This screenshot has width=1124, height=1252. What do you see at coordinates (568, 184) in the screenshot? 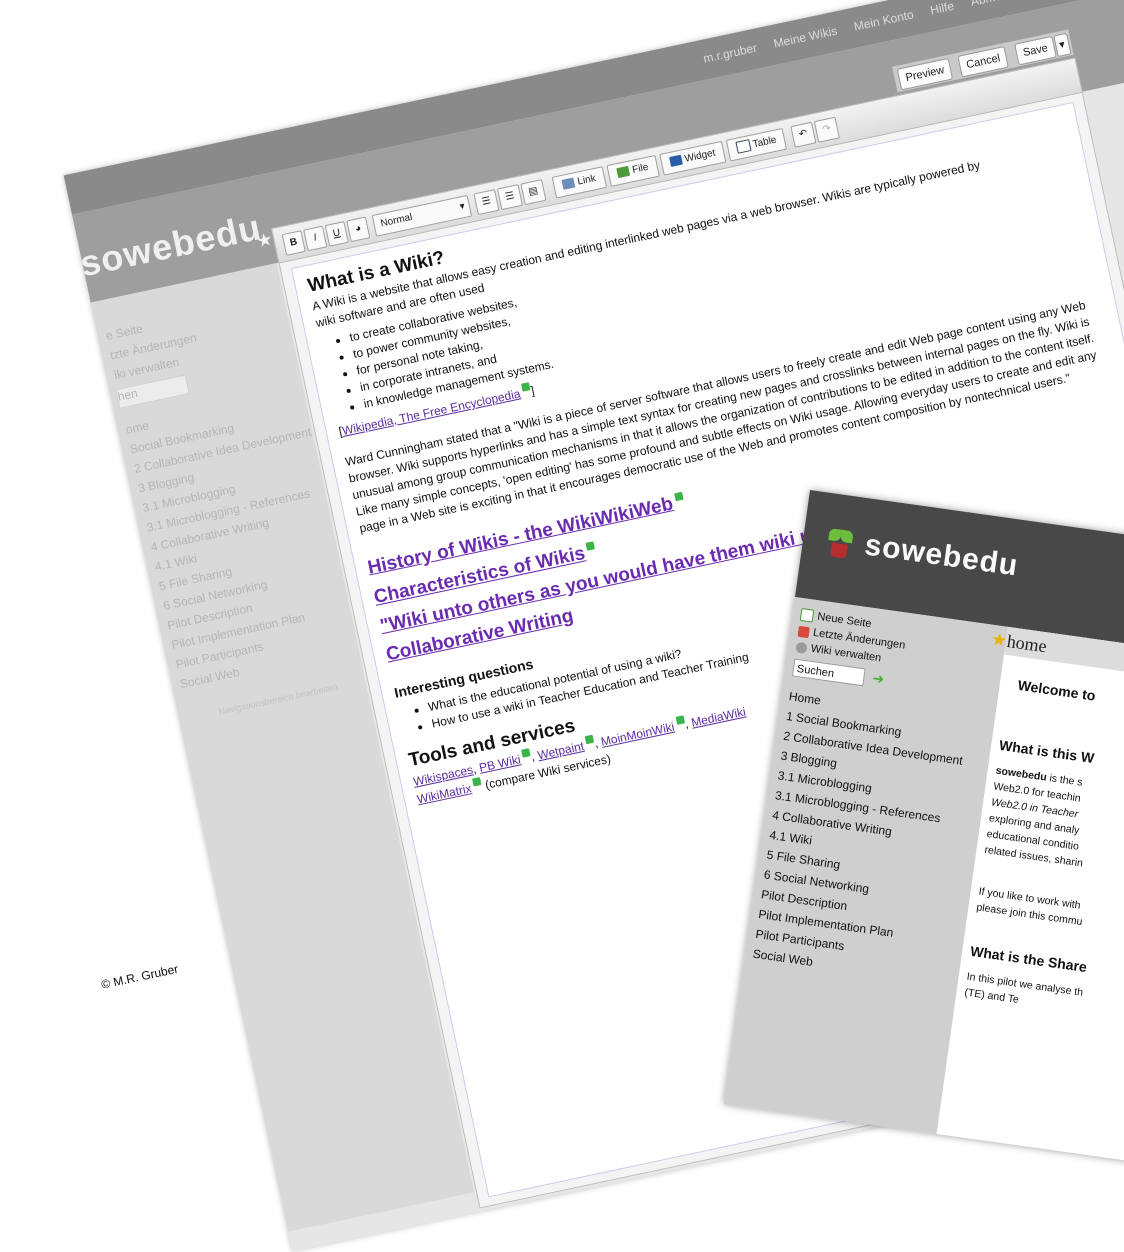
I see `link-icon` at bounding box center [568, 184].